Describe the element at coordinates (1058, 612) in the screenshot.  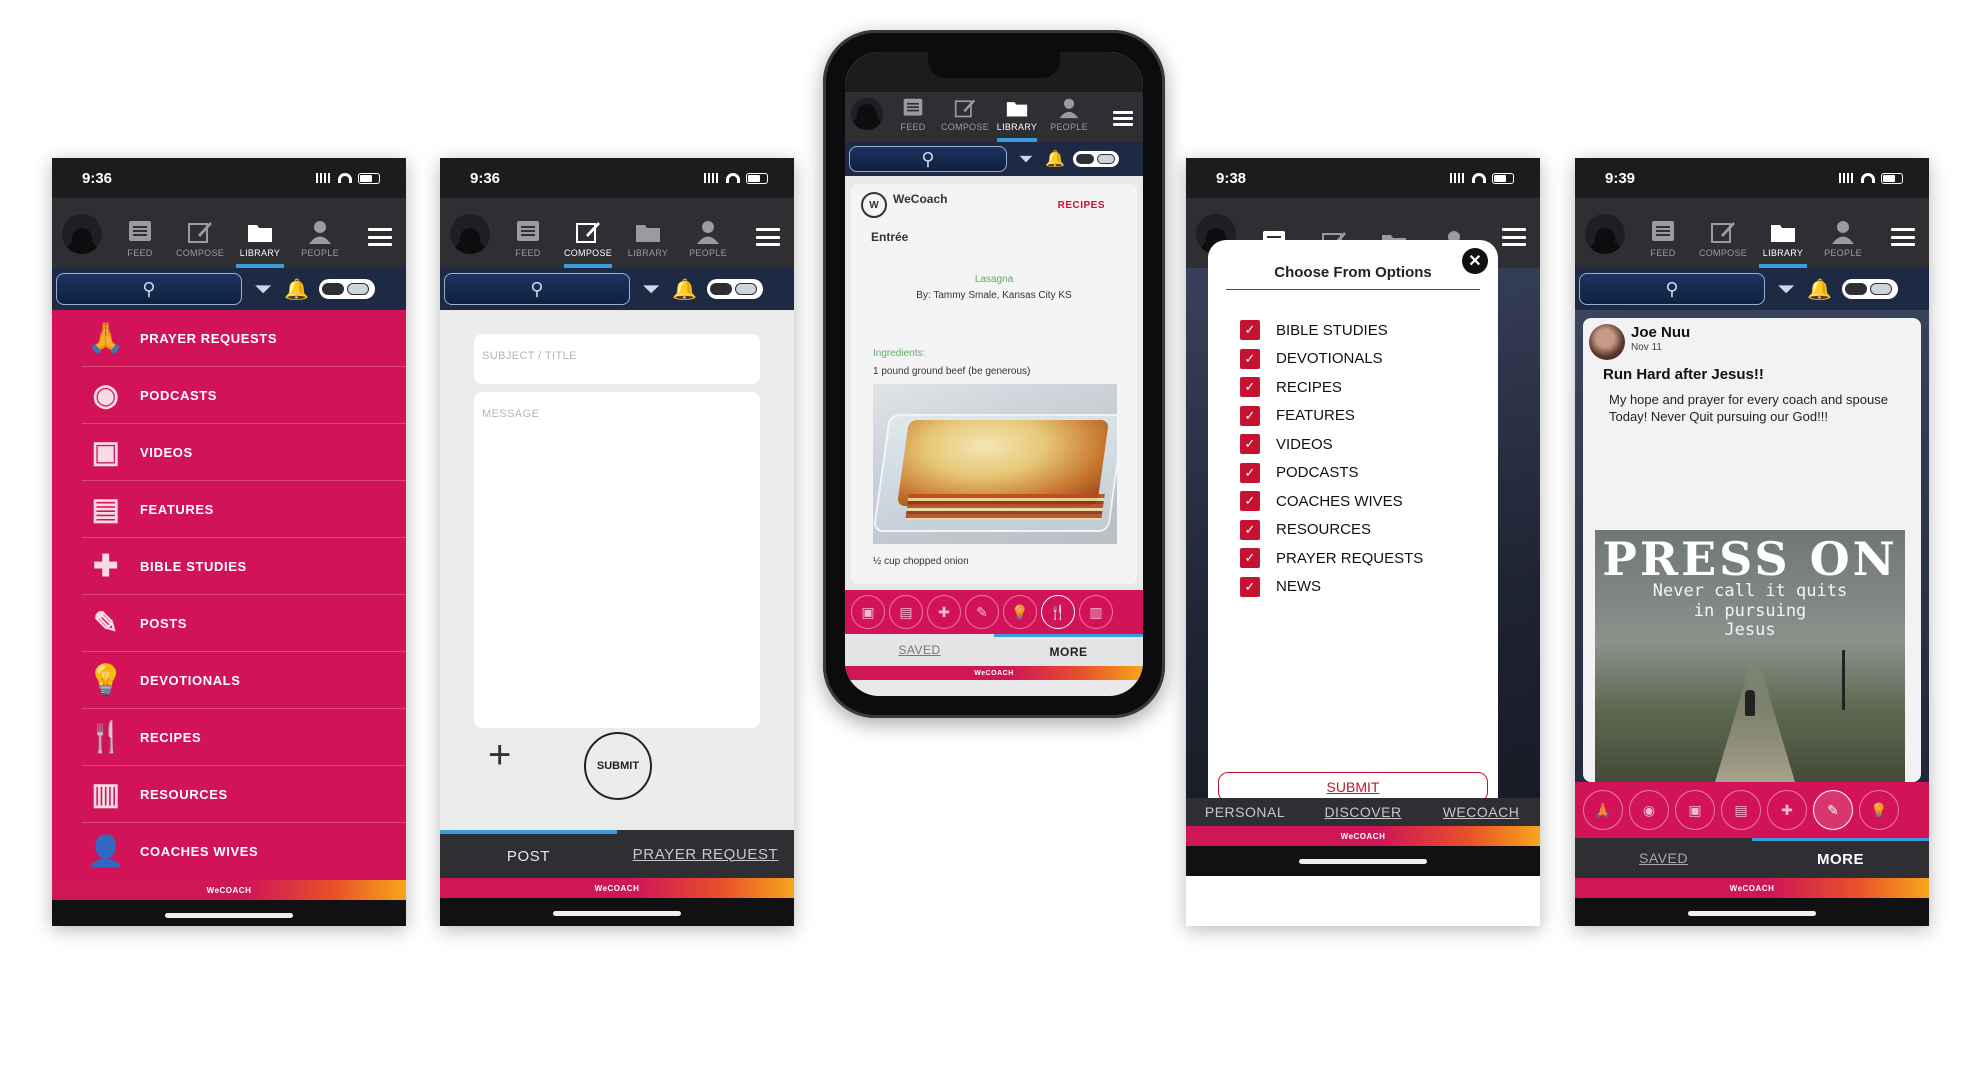
I see `utensils-icon: 🍴` at that location.